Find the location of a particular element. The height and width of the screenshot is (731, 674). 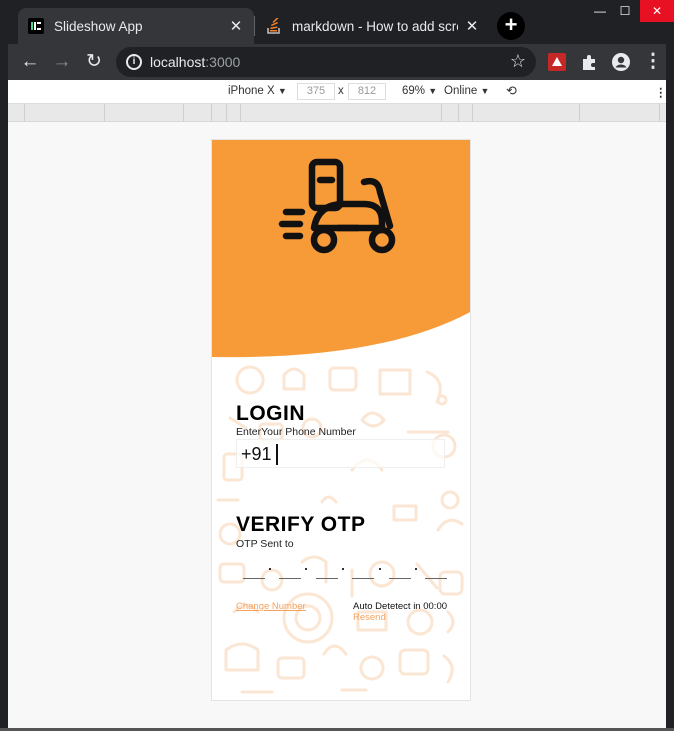

dimension-times: x is located at coordinates (341, 91).